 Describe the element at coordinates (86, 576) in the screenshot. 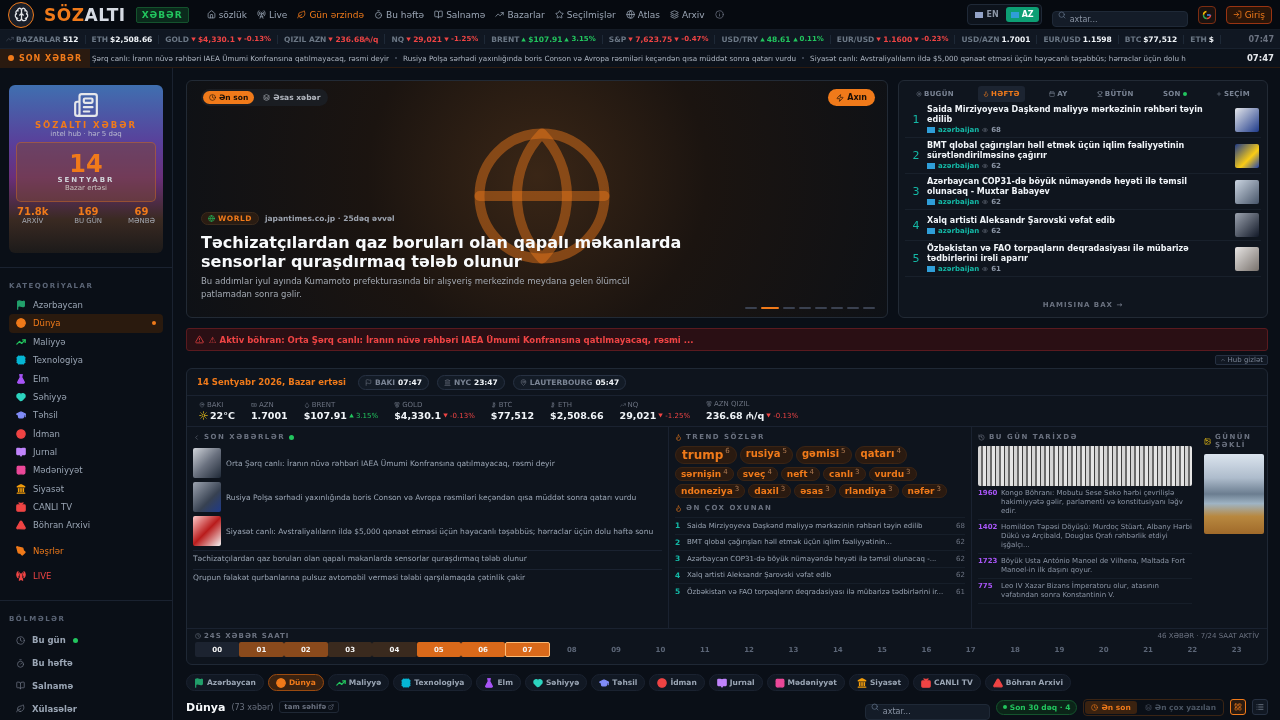

I see `sidebar-link: LIVE` at that location.